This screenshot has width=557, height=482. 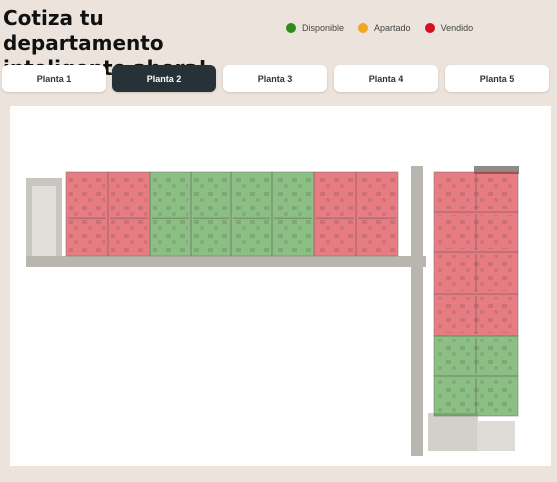 What do you see at coordinates (457, 28) in the screenshot?
I see `legend-label: Vendido` at bounding box center [457, 28].